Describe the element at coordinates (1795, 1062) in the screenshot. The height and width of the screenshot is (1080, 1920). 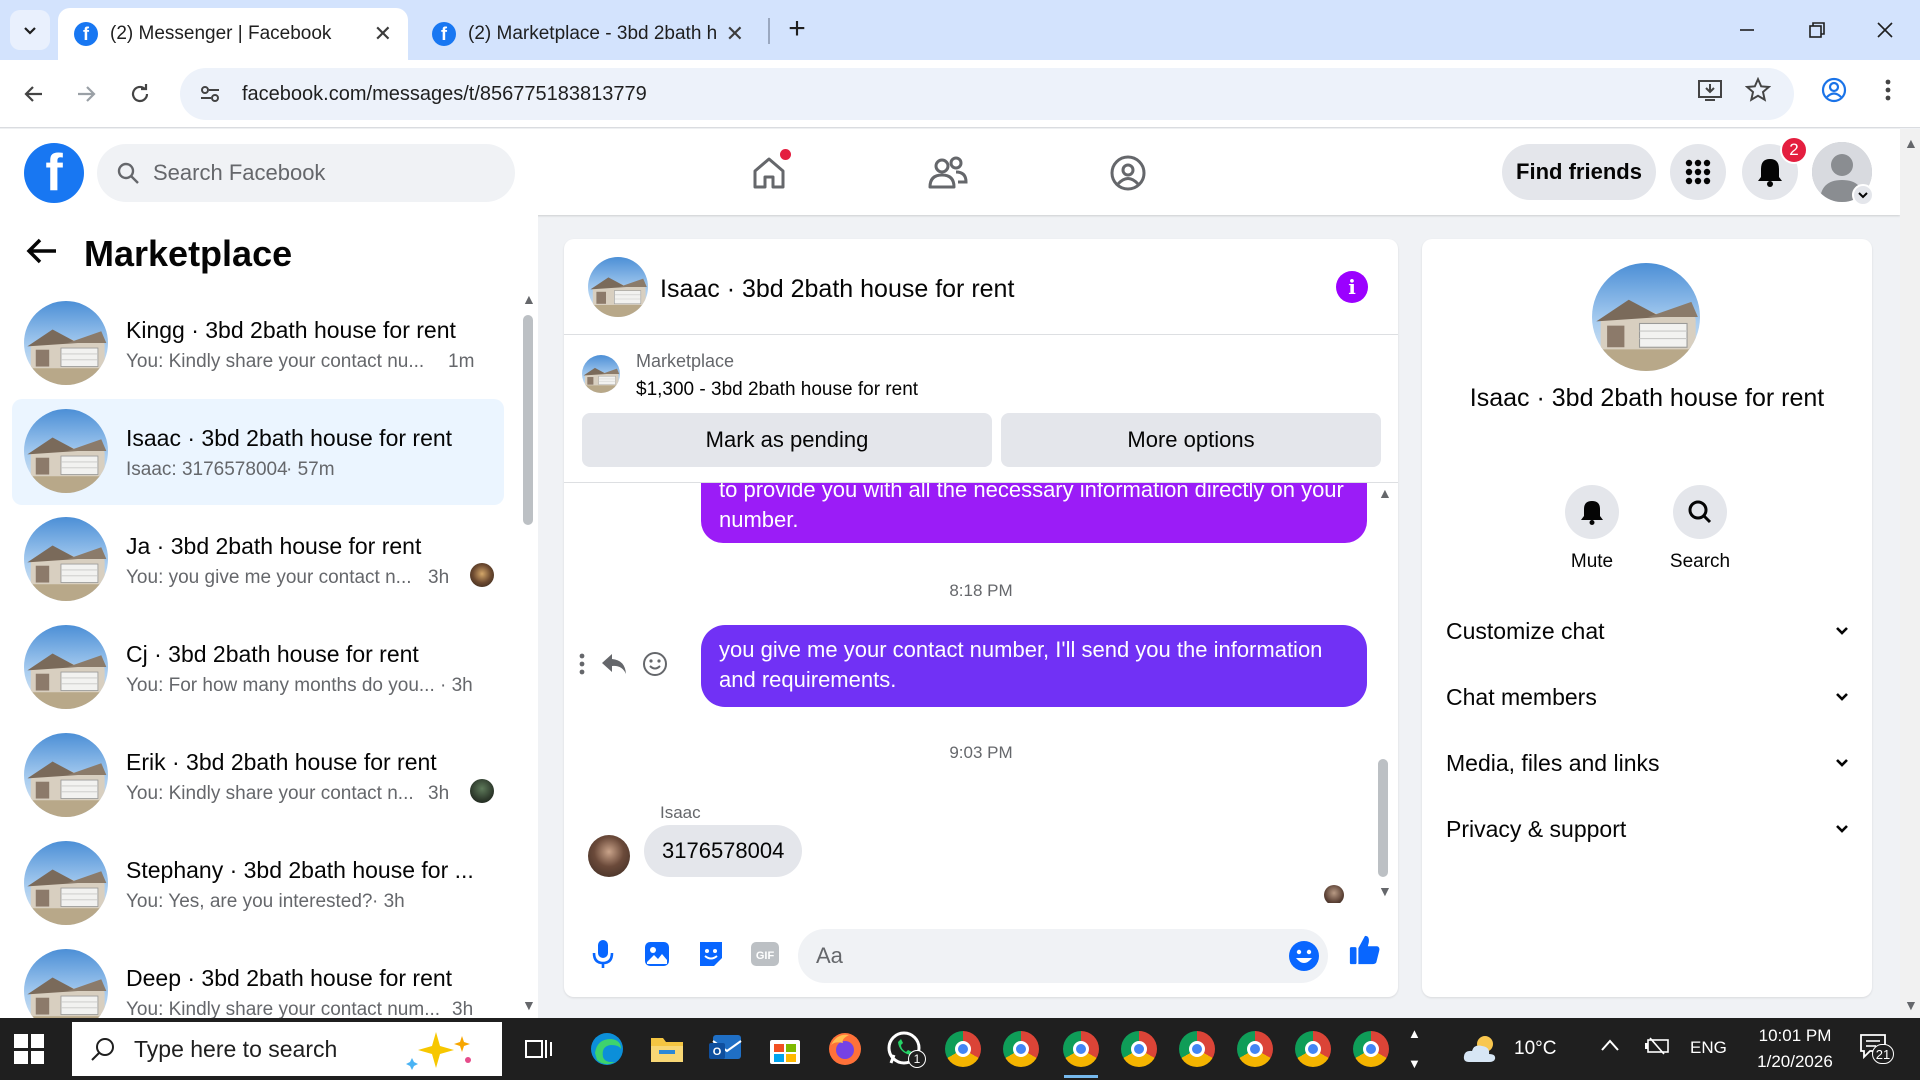
I see `clock-date: 1/20/2026` at that location.